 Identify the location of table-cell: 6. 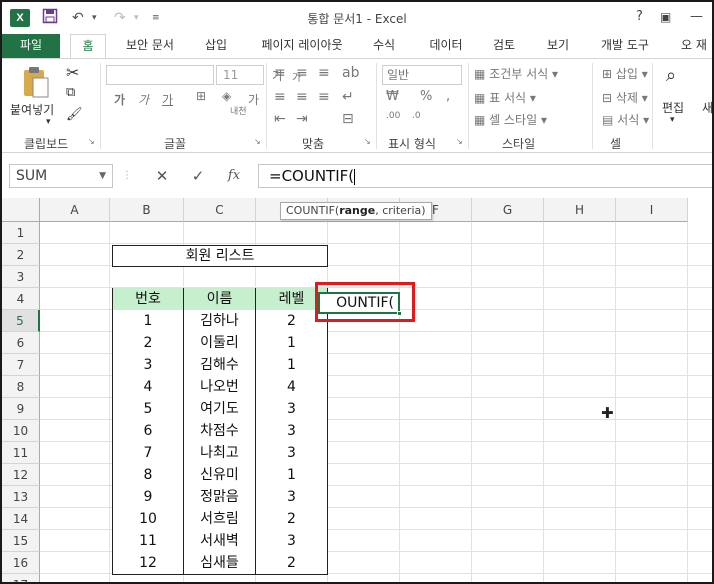
(148, 431).